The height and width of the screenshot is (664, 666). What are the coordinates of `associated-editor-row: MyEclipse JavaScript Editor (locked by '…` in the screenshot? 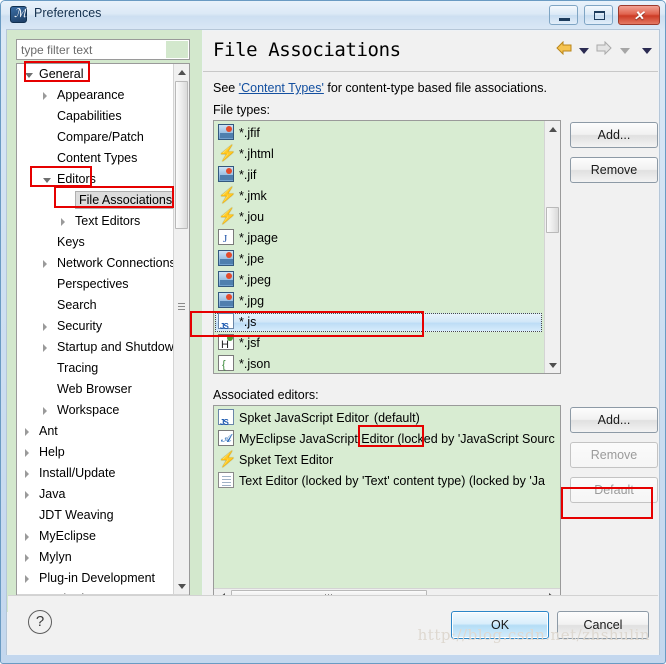 It's located at (387, 439).